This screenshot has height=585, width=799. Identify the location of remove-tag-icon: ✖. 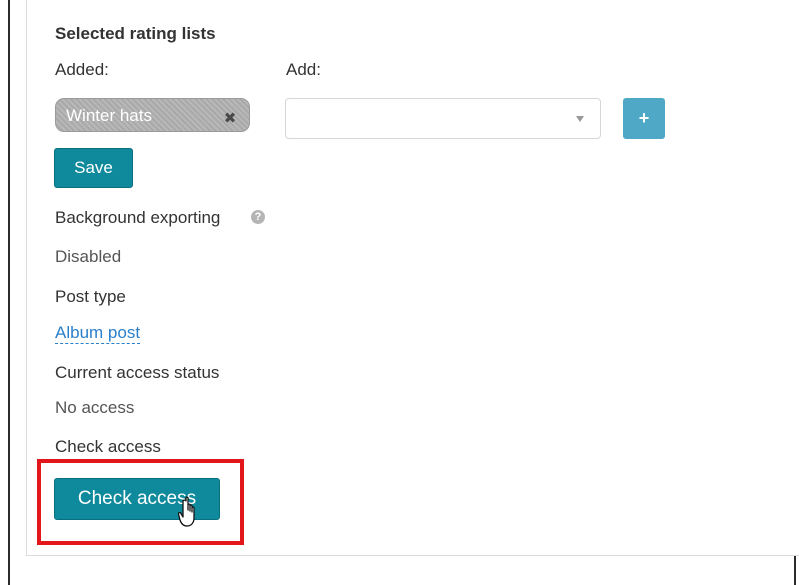
(230, 118).